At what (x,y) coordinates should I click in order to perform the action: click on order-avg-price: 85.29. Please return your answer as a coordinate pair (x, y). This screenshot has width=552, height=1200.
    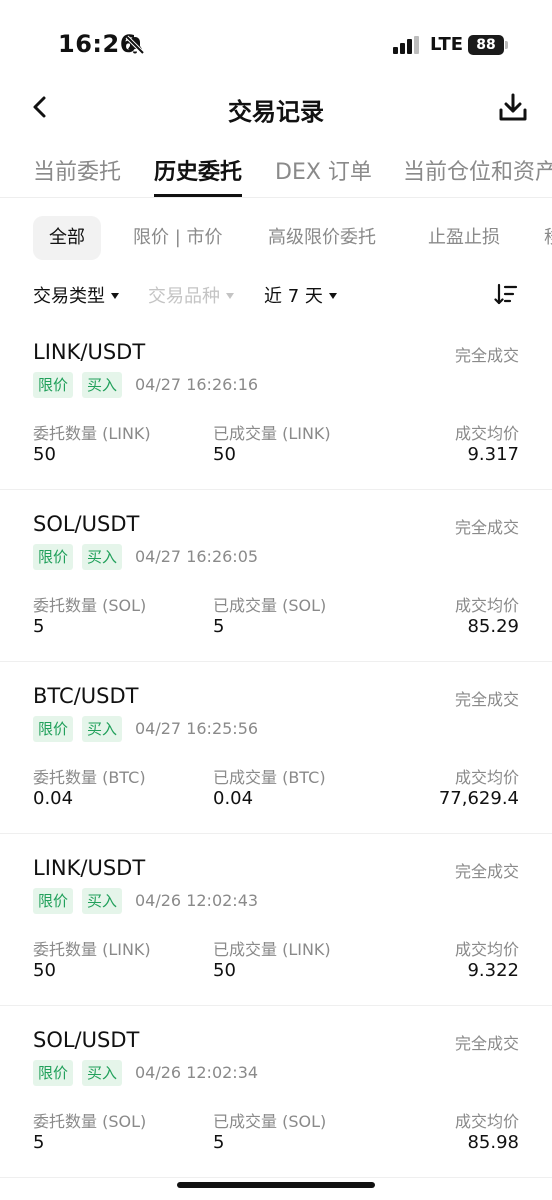
    Looking at the image, I should click on (493, 626).